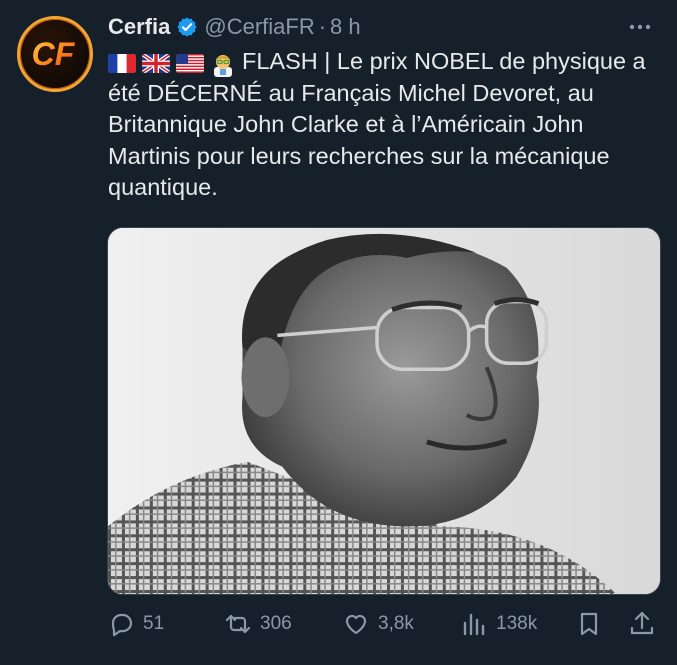 The width and height of the screenshot is (677, 665). I want to click on bookmark-button, so click(589, 624).